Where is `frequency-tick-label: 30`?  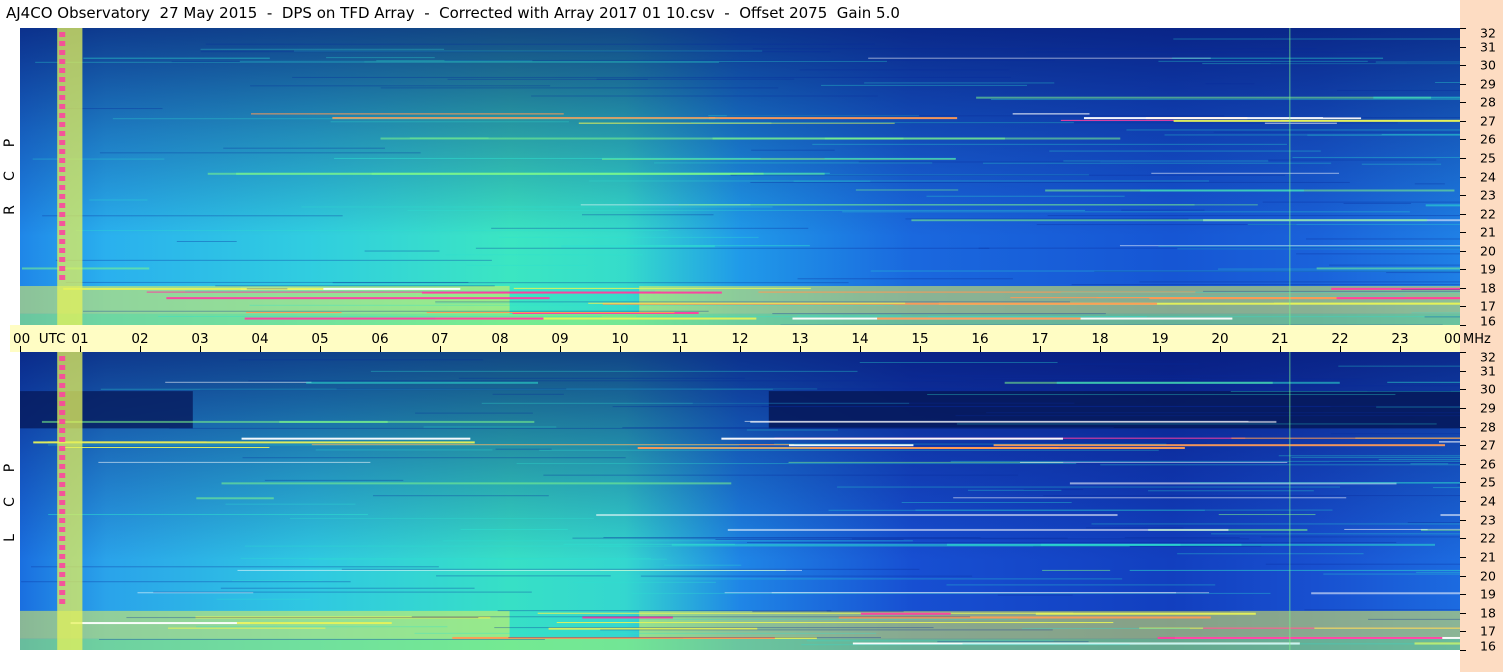 frequency-tick-label: 30 is located at coordinates (1488, 65).